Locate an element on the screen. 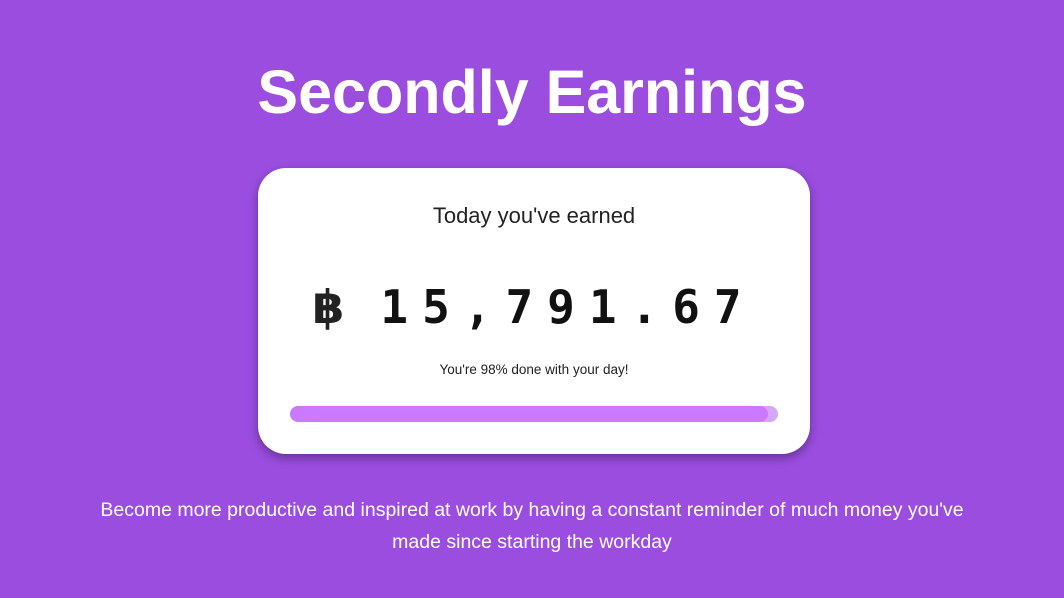 The width and height of the screenshot is (1064, 598). progress-text: You're 98% done with your day! is located at coordinates (534, 369).